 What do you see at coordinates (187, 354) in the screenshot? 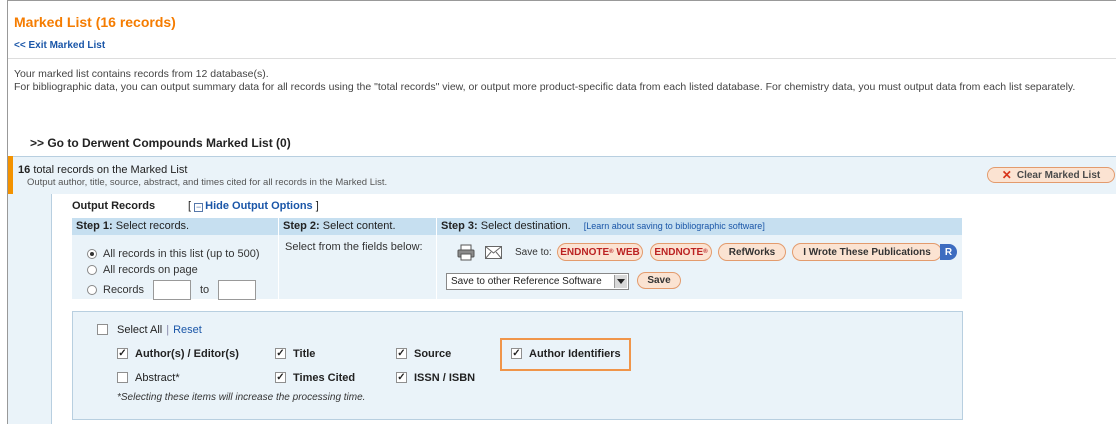
I see `authors-label: Author(s) / Editor(s)` at bounding box center [187, 354].